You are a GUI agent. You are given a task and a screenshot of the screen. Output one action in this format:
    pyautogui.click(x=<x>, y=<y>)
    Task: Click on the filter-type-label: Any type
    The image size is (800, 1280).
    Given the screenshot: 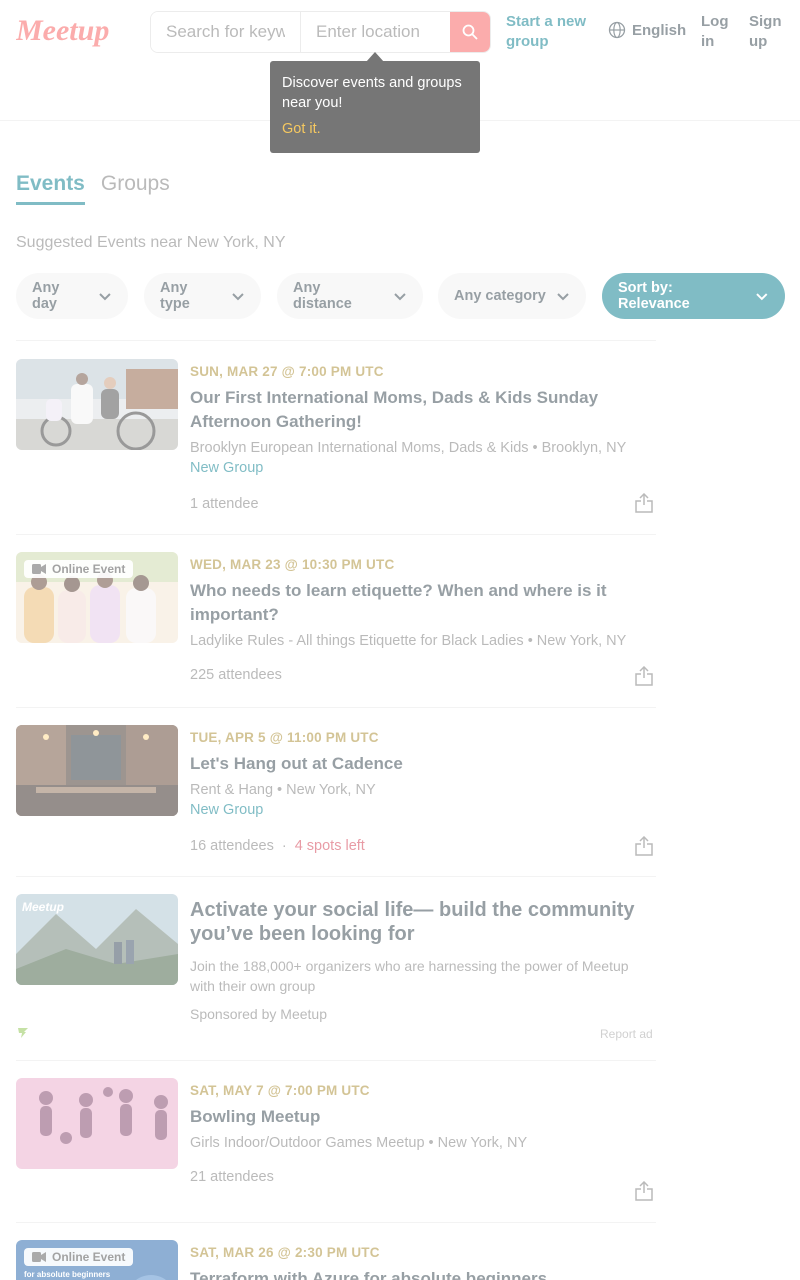 What is the action you would take?
    pyautogui.click(x=175, y=296)
    